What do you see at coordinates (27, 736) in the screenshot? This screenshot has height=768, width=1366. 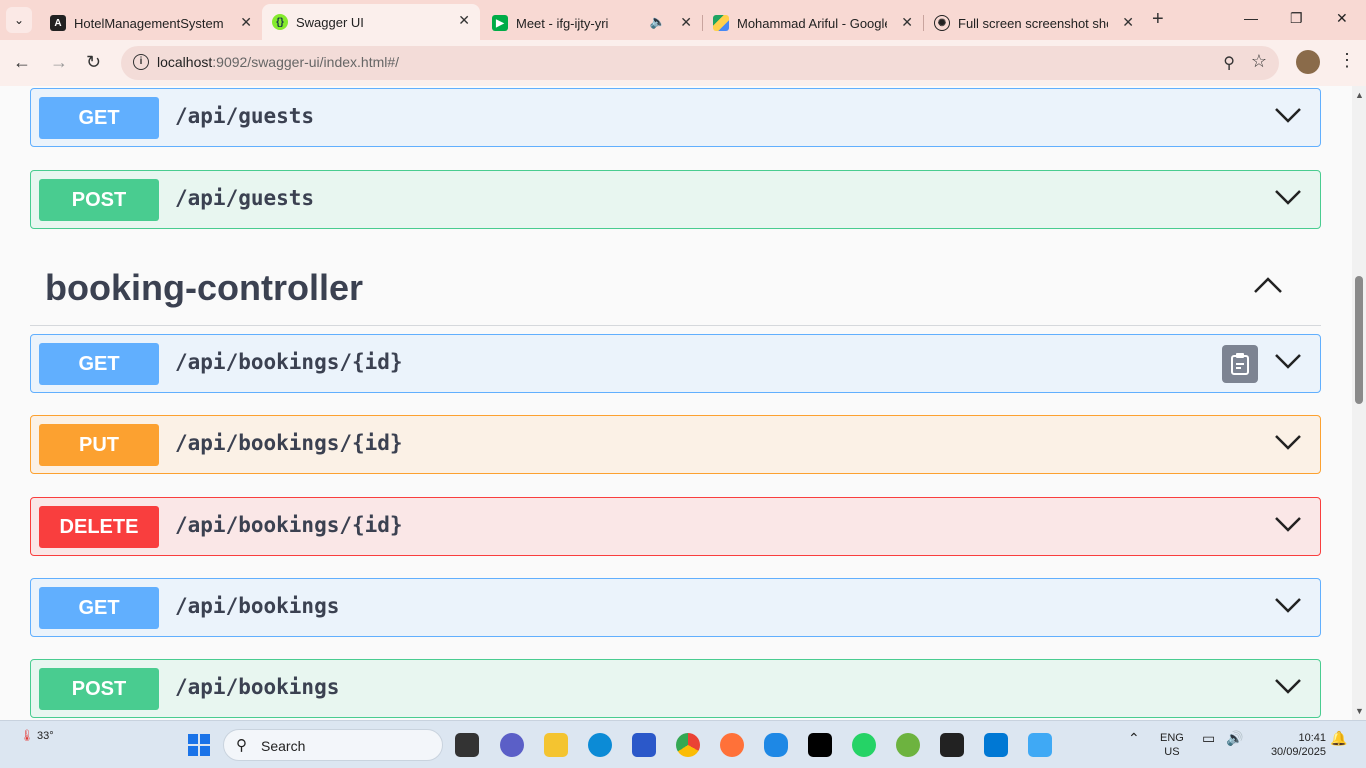 I see `thermometer-icon: 🌡` at bounding box center [27, 736].